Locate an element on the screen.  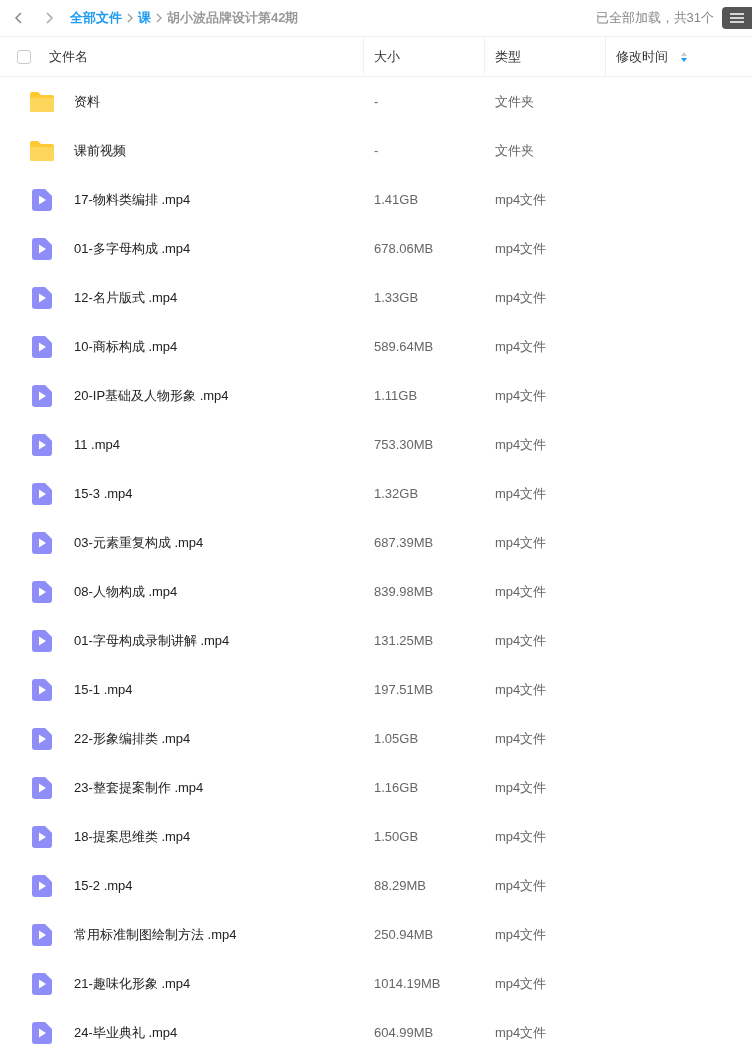
file-name: 17-物料类编排 .mp4 is located at coordinates (132, 199).